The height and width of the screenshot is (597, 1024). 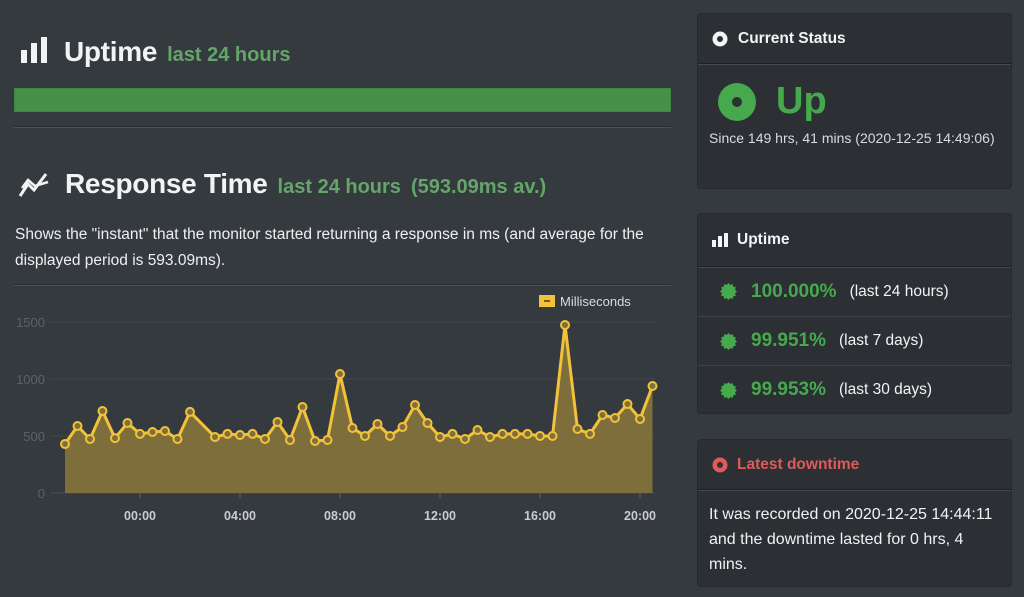 I want to click on latest-downtime-header: Latest downtime, so click(x=854, y=465).